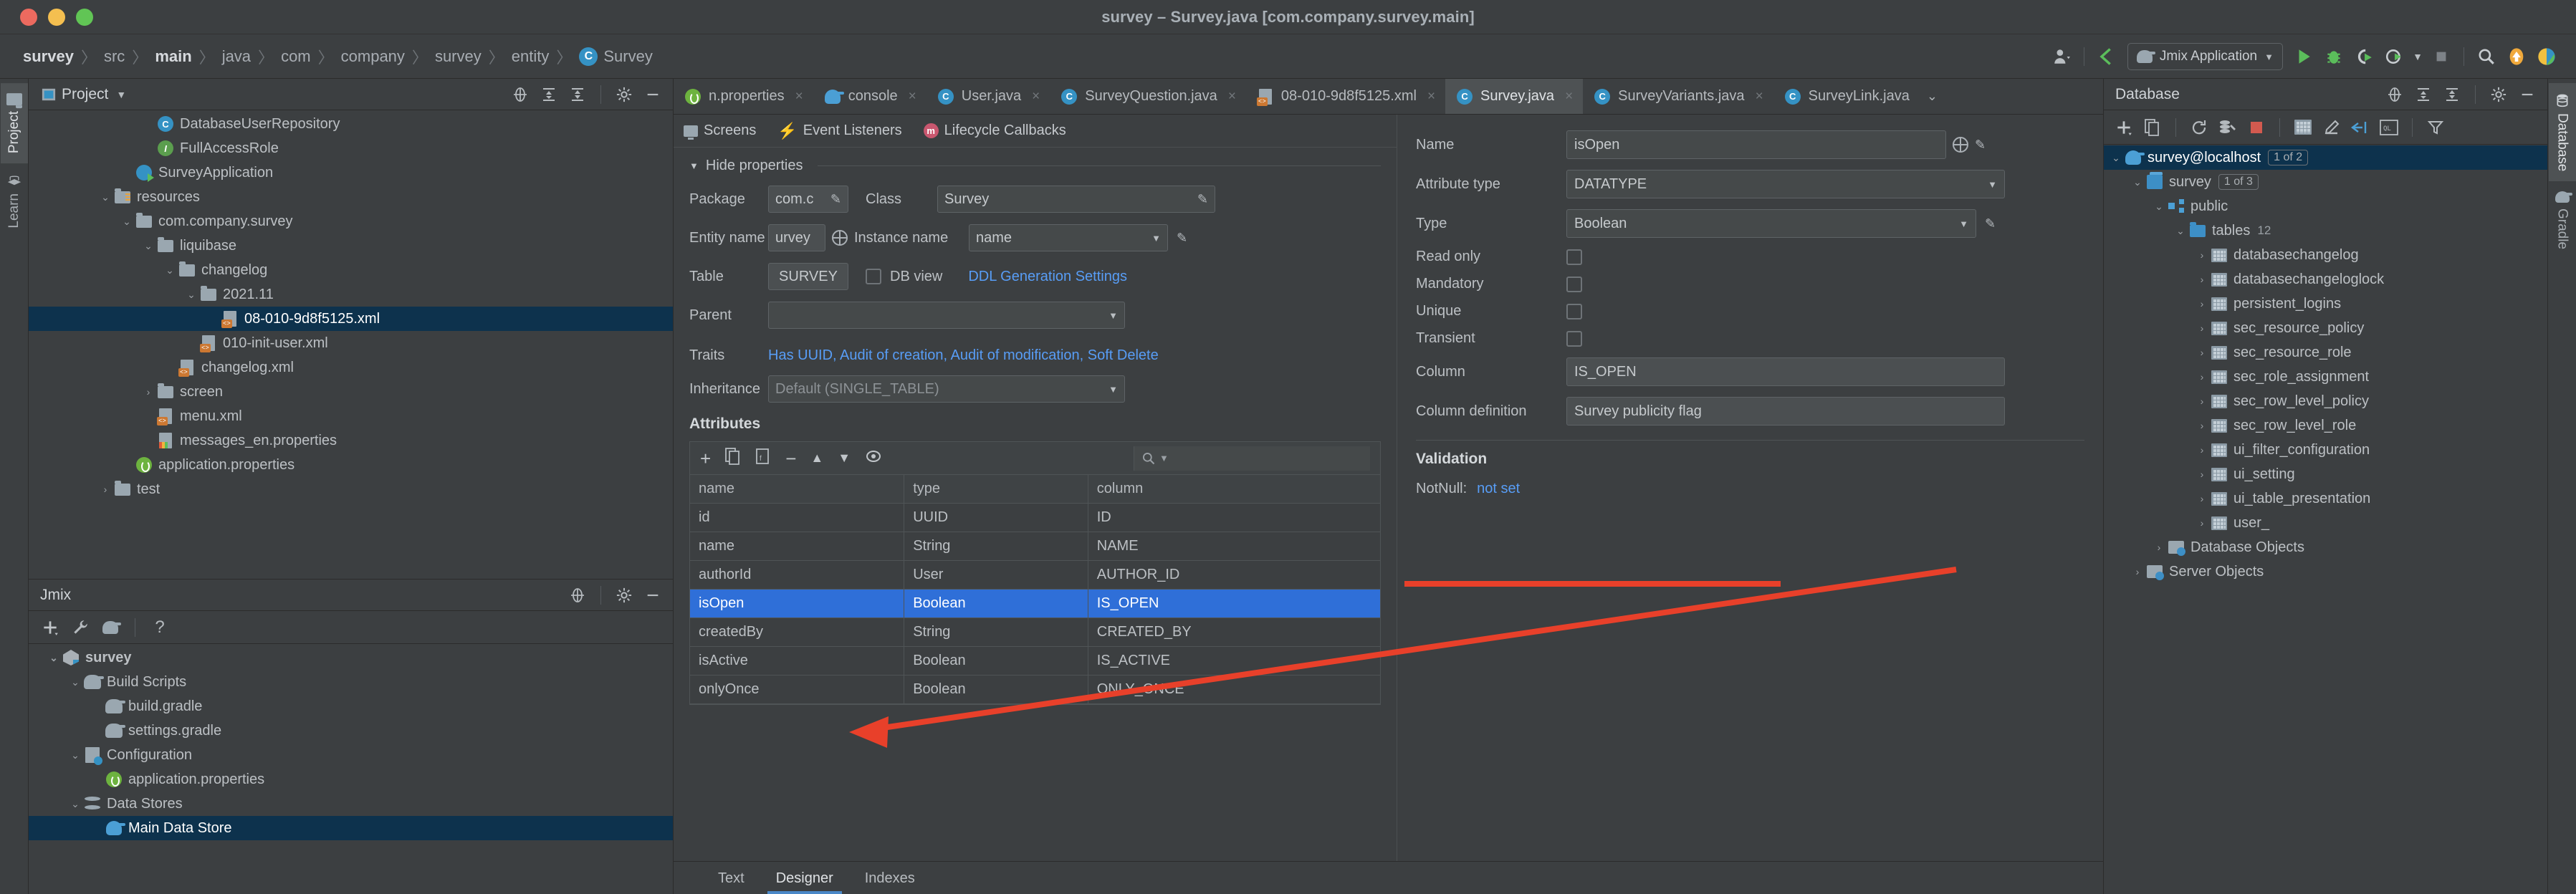  What do you see at coordinates (2395, 94) in the screenshot?
I see `locate-icon` at bounding box center [2395, 94].